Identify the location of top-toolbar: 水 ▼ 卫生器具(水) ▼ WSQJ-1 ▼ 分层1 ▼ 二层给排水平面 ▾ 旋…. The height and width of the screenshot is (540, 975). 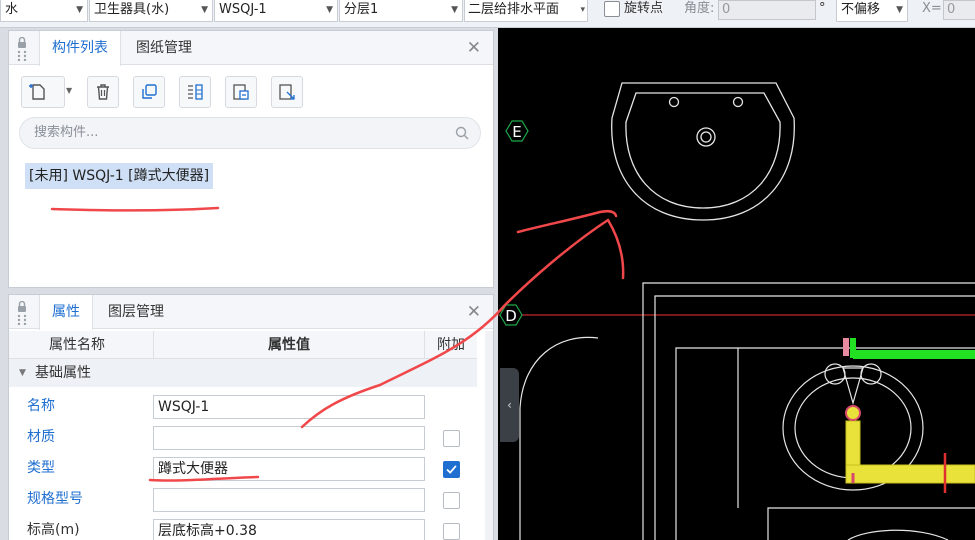
(487, 14).